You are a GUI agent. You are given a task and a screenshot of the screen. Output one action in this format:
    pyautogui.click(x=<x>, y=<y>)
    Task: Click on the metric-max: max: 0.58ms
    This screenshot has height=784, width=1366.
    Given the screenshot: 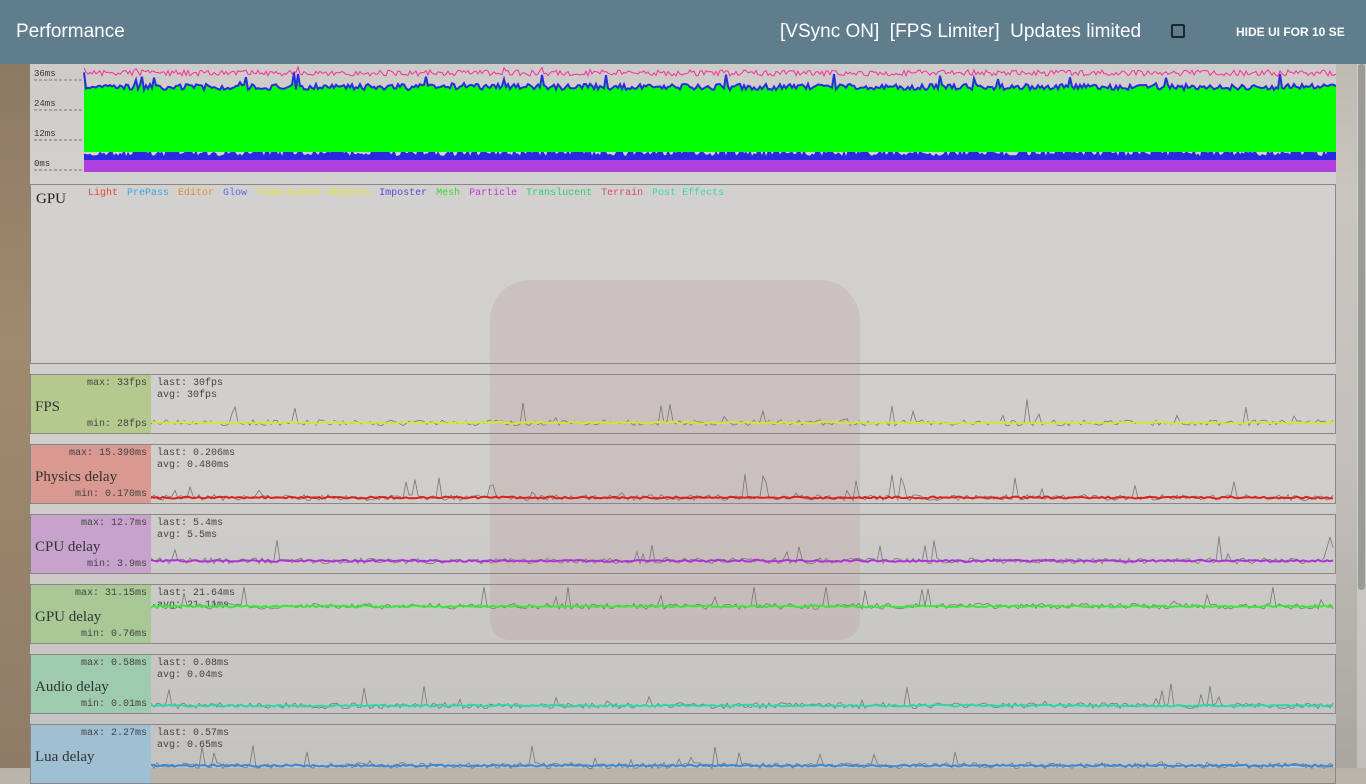 What is the action you would take?
    pyautogui.click(x=113, y=663)
    